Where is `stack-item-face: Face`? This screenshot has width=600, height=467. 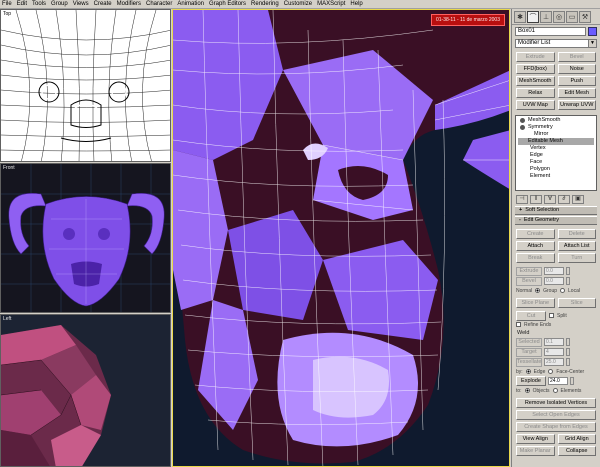
stack-item-face: Face is located at coordinates (556, 162).